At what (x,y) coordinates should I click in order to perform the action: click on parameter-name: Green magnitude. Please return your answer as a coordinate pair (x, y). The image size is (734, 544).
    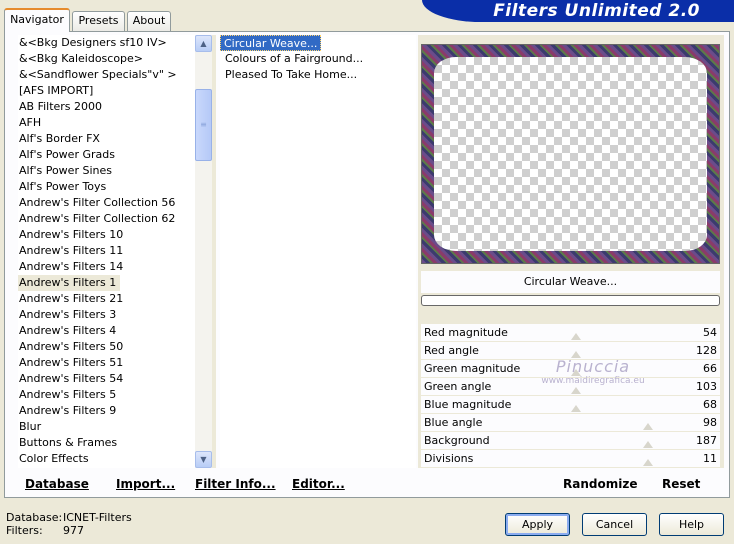
    Looking at the image, I should click on (472, 368).